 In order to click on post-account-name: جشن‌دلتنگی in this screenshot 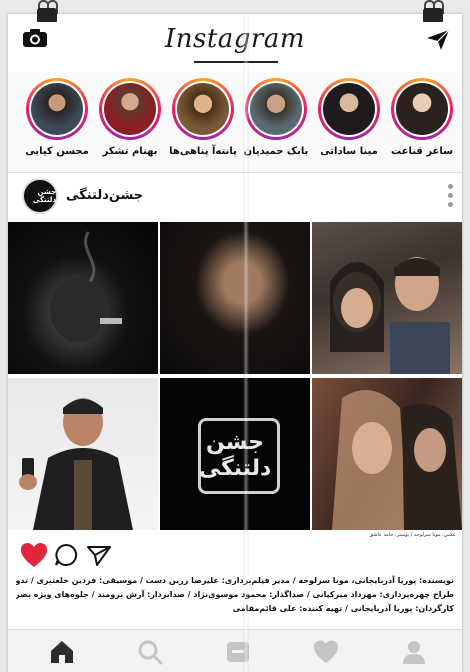, I will do `click(104, 195)`.